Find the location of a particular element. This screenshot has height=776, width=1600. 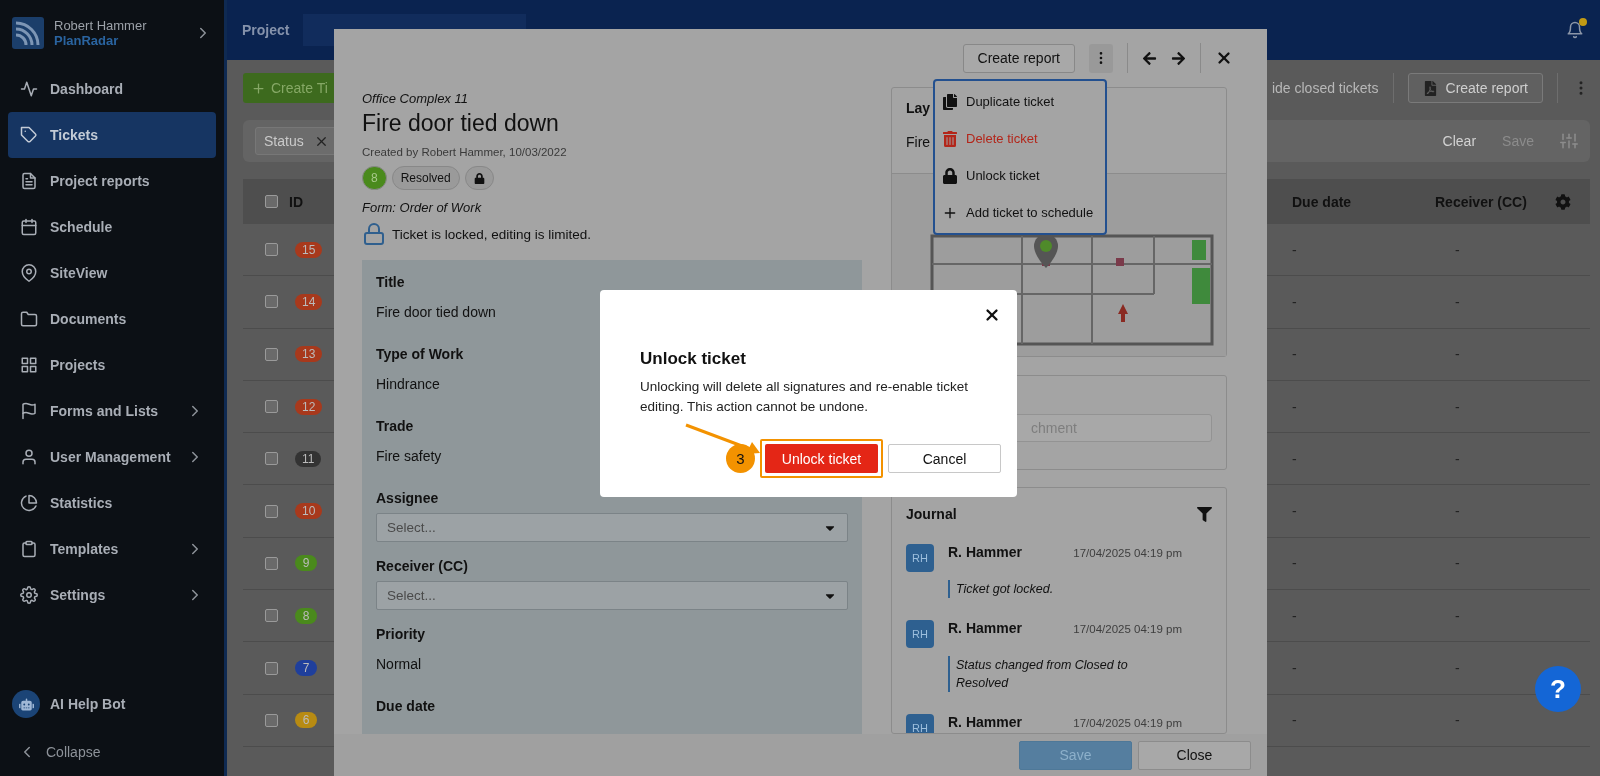

filter-icon is located at coordinates (1204, 514).